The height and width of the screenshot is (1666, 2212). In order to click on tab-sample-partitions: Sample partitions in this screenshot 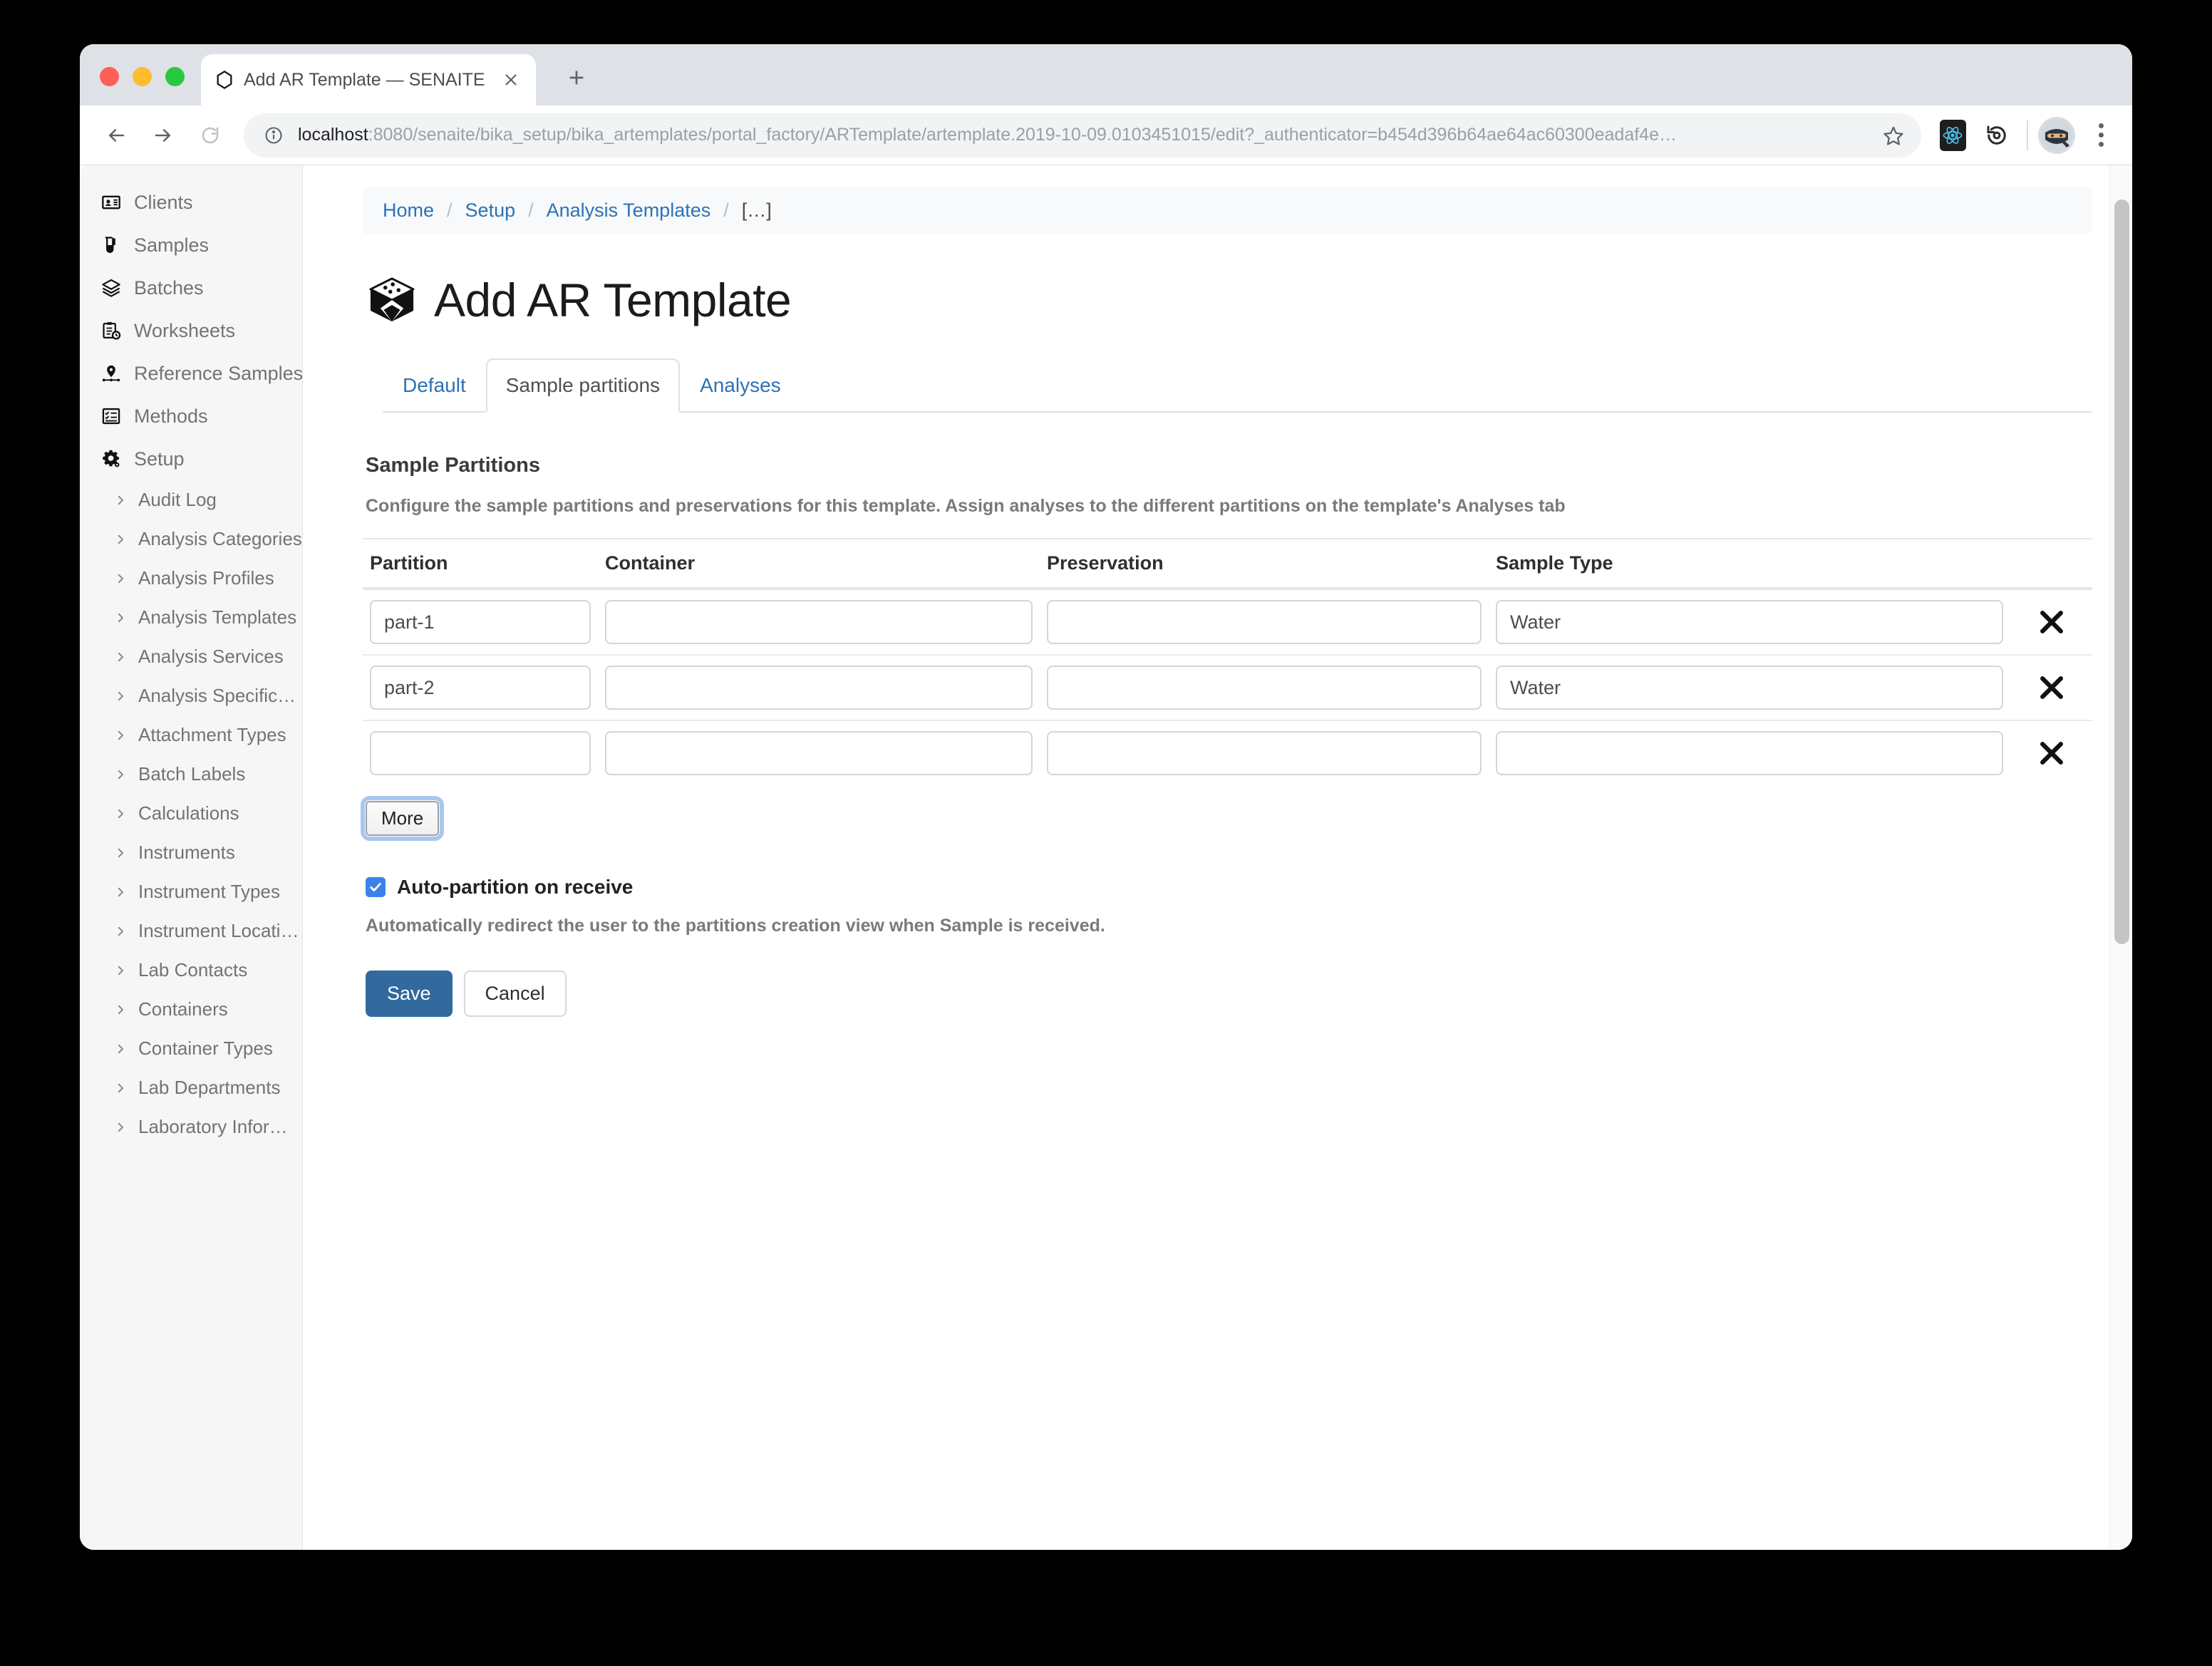, I will do `click(583, 385)`.